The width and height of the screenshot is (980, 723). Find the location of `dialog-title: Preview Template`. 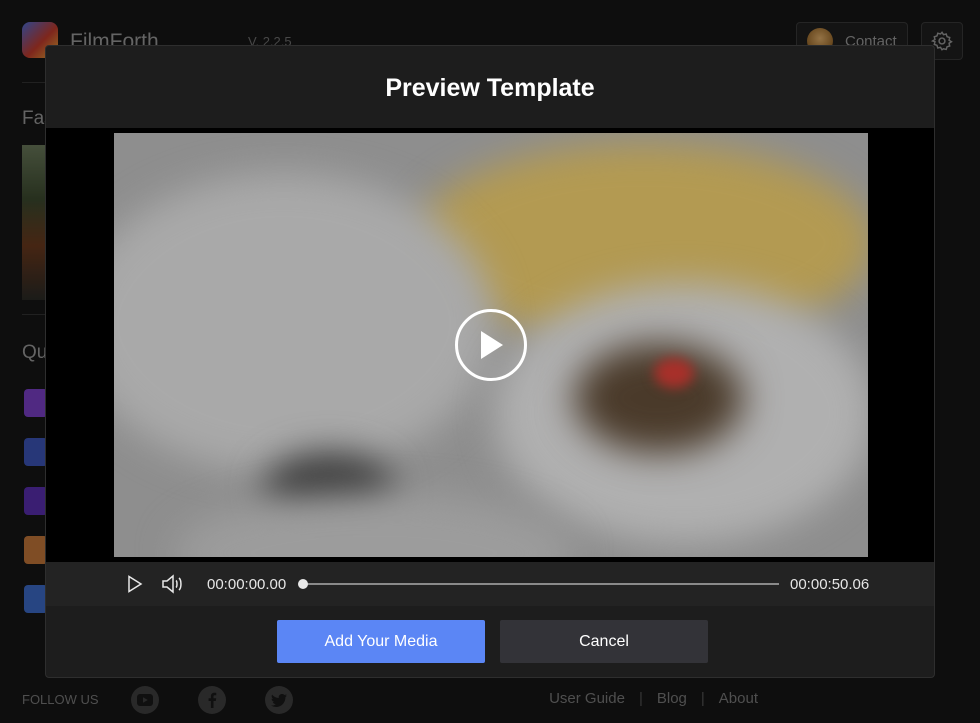

dialog-title: Preview Template is located at coordinates (490, 88).